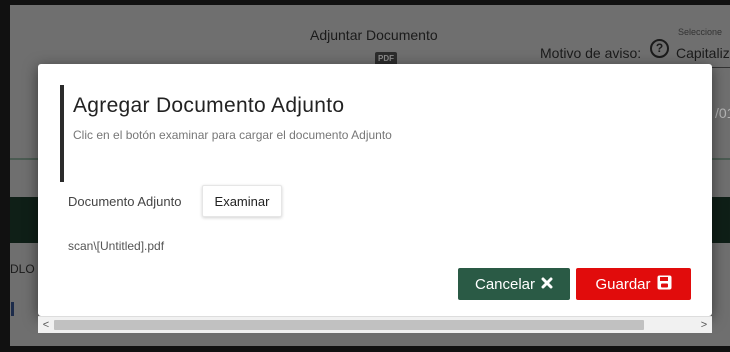 This screenshot has width=730, height=352. I want to click on modal-title: Agregar Documento Adjunto, so click(209, 105).